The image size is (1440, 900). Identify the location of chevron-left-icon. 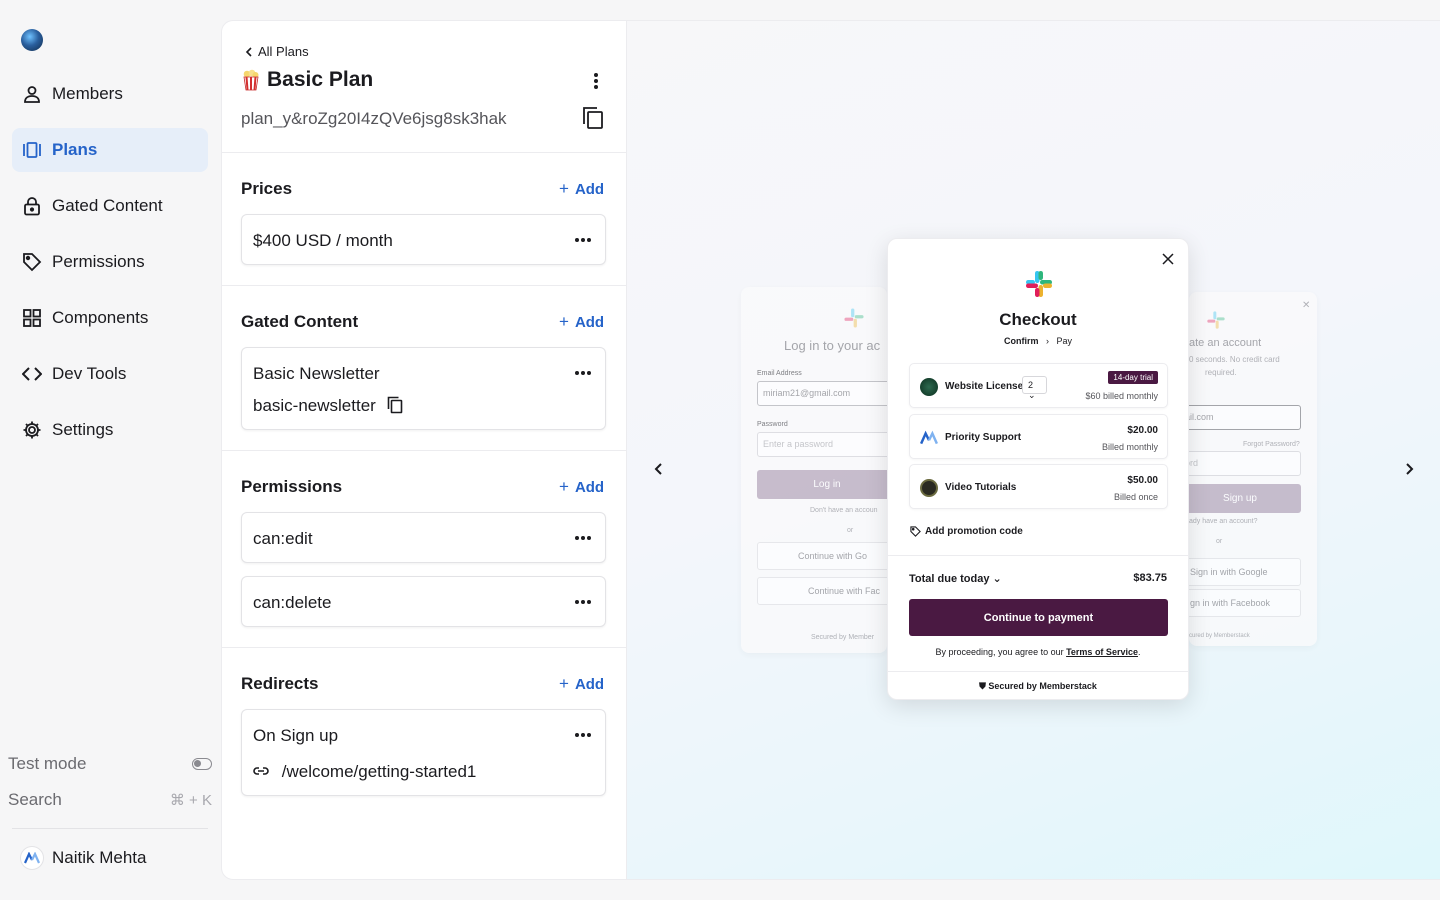
(659, 469).